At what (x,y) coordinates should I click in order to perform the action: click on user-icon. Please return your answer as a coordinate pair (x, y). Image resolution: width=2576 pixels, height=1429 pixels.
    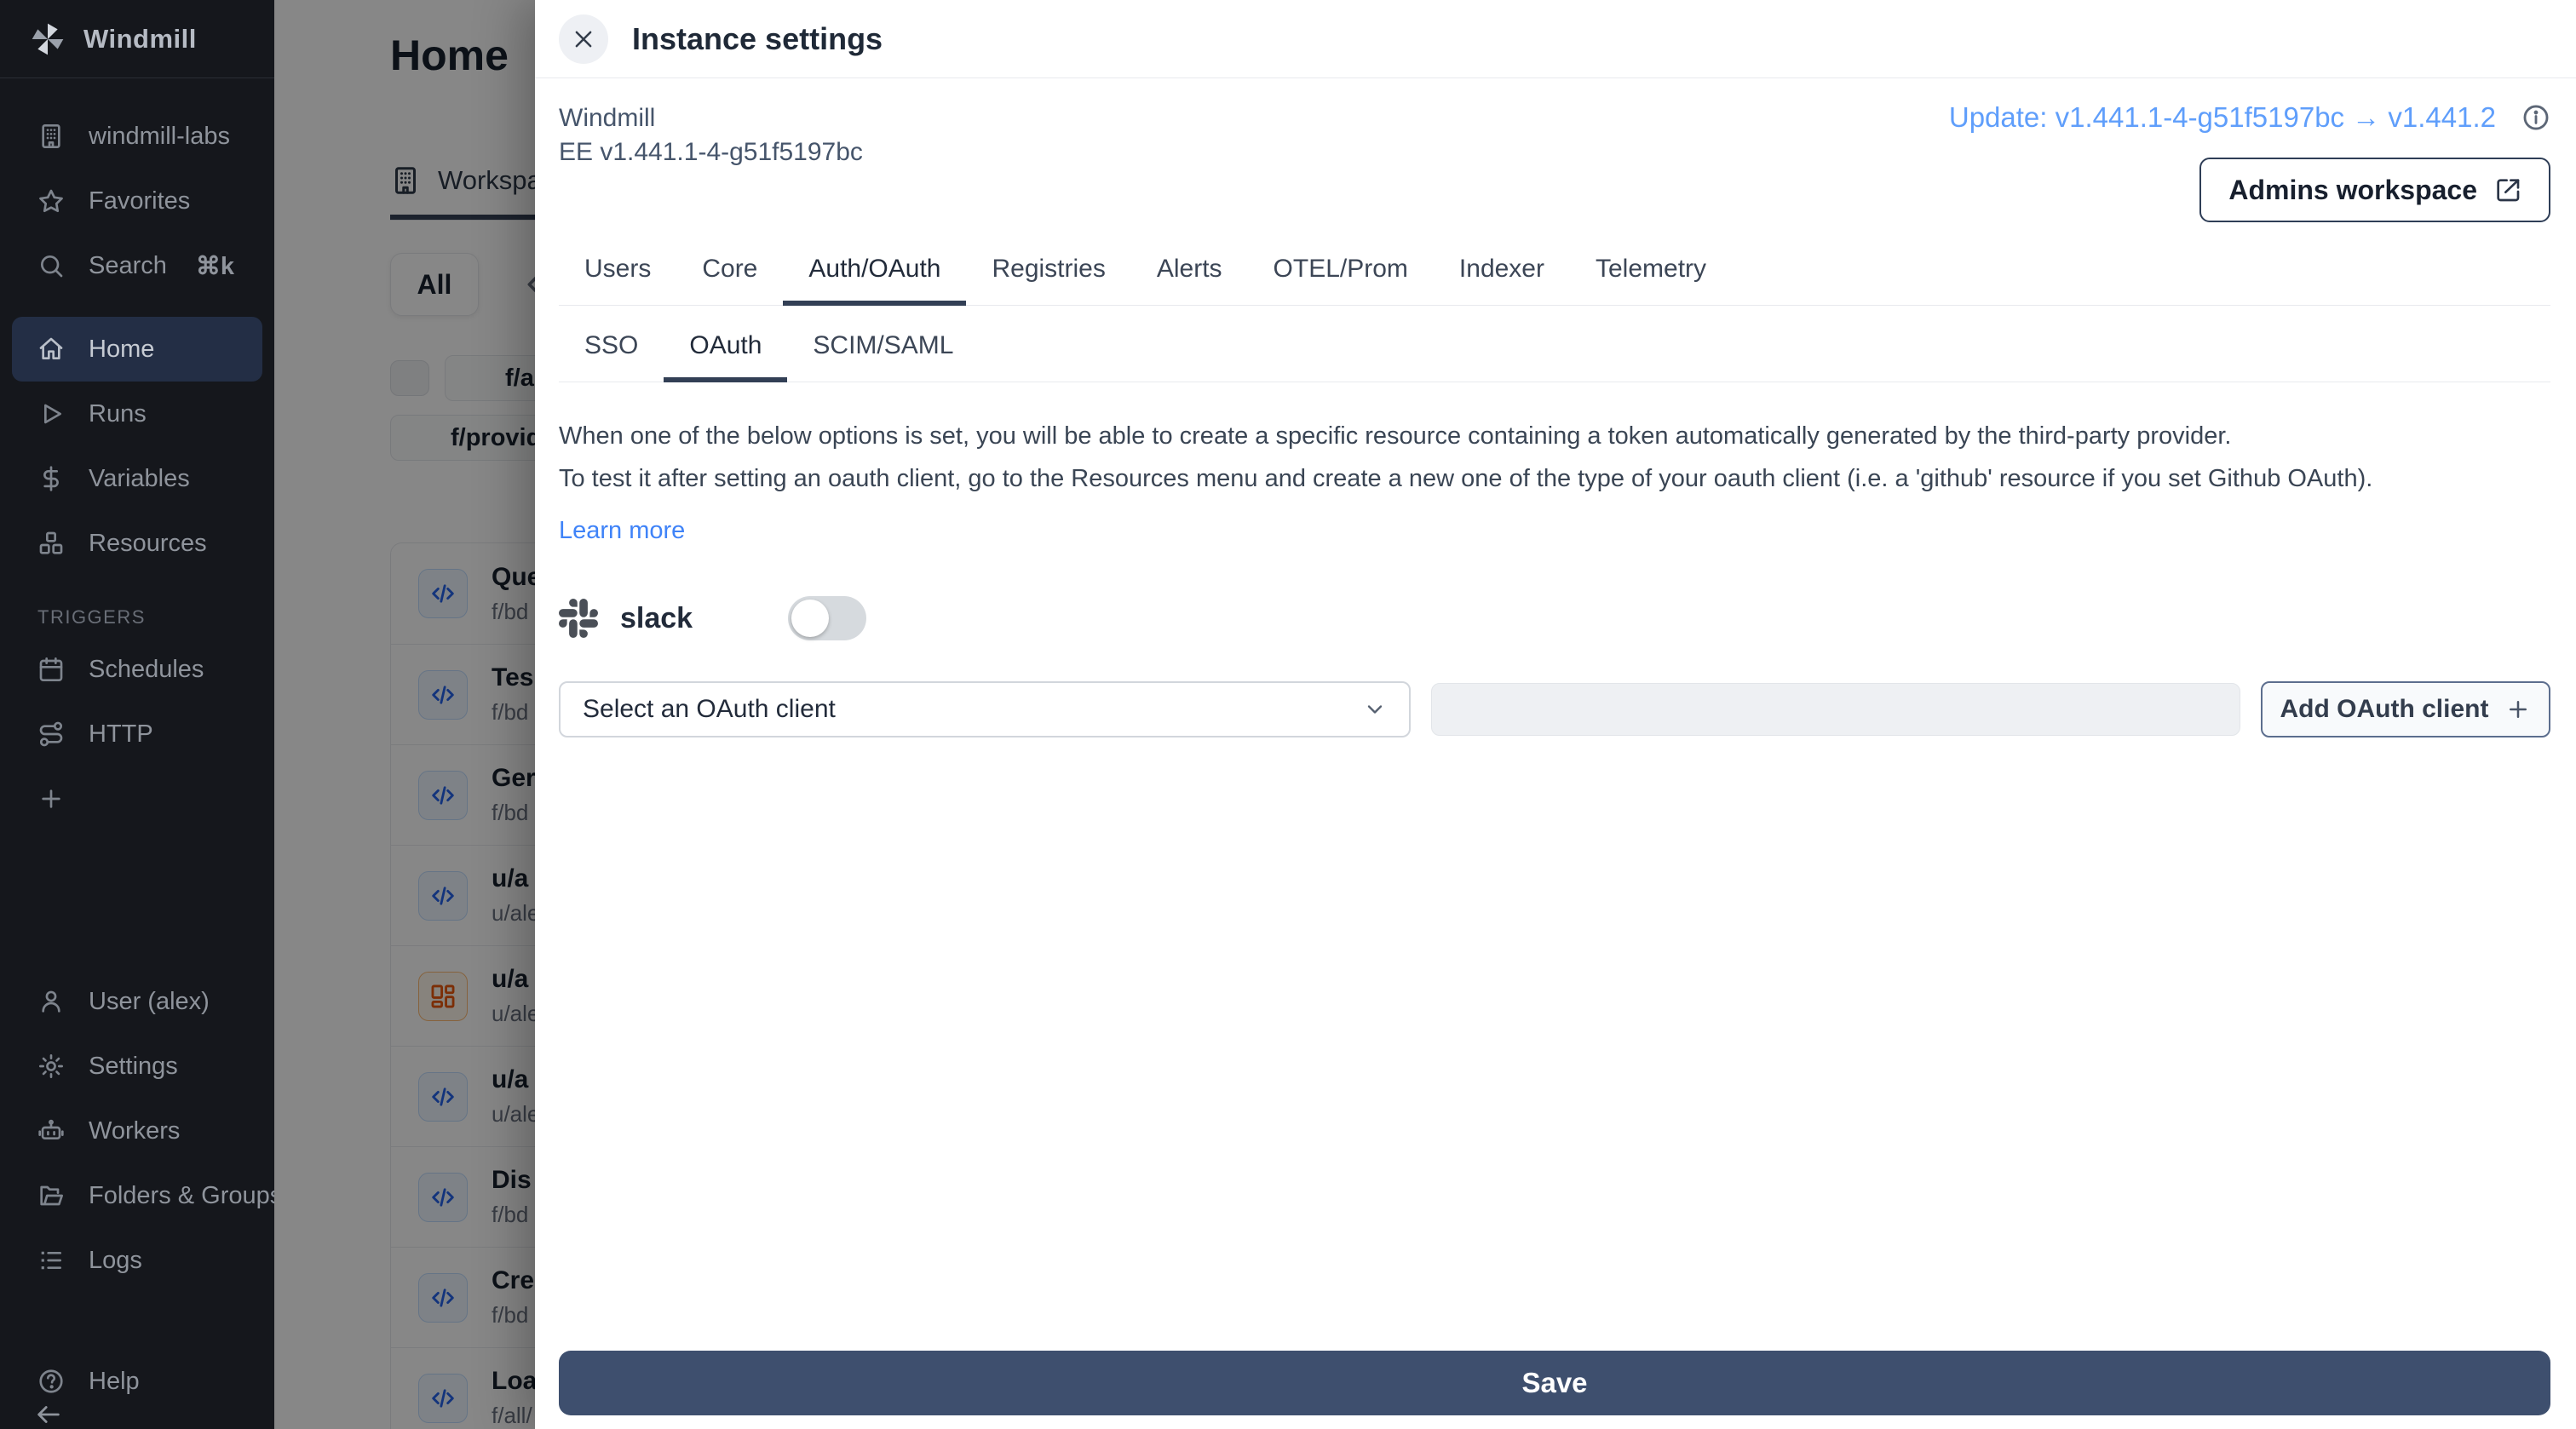
    Looking at the image, I should click on (51, 1001).